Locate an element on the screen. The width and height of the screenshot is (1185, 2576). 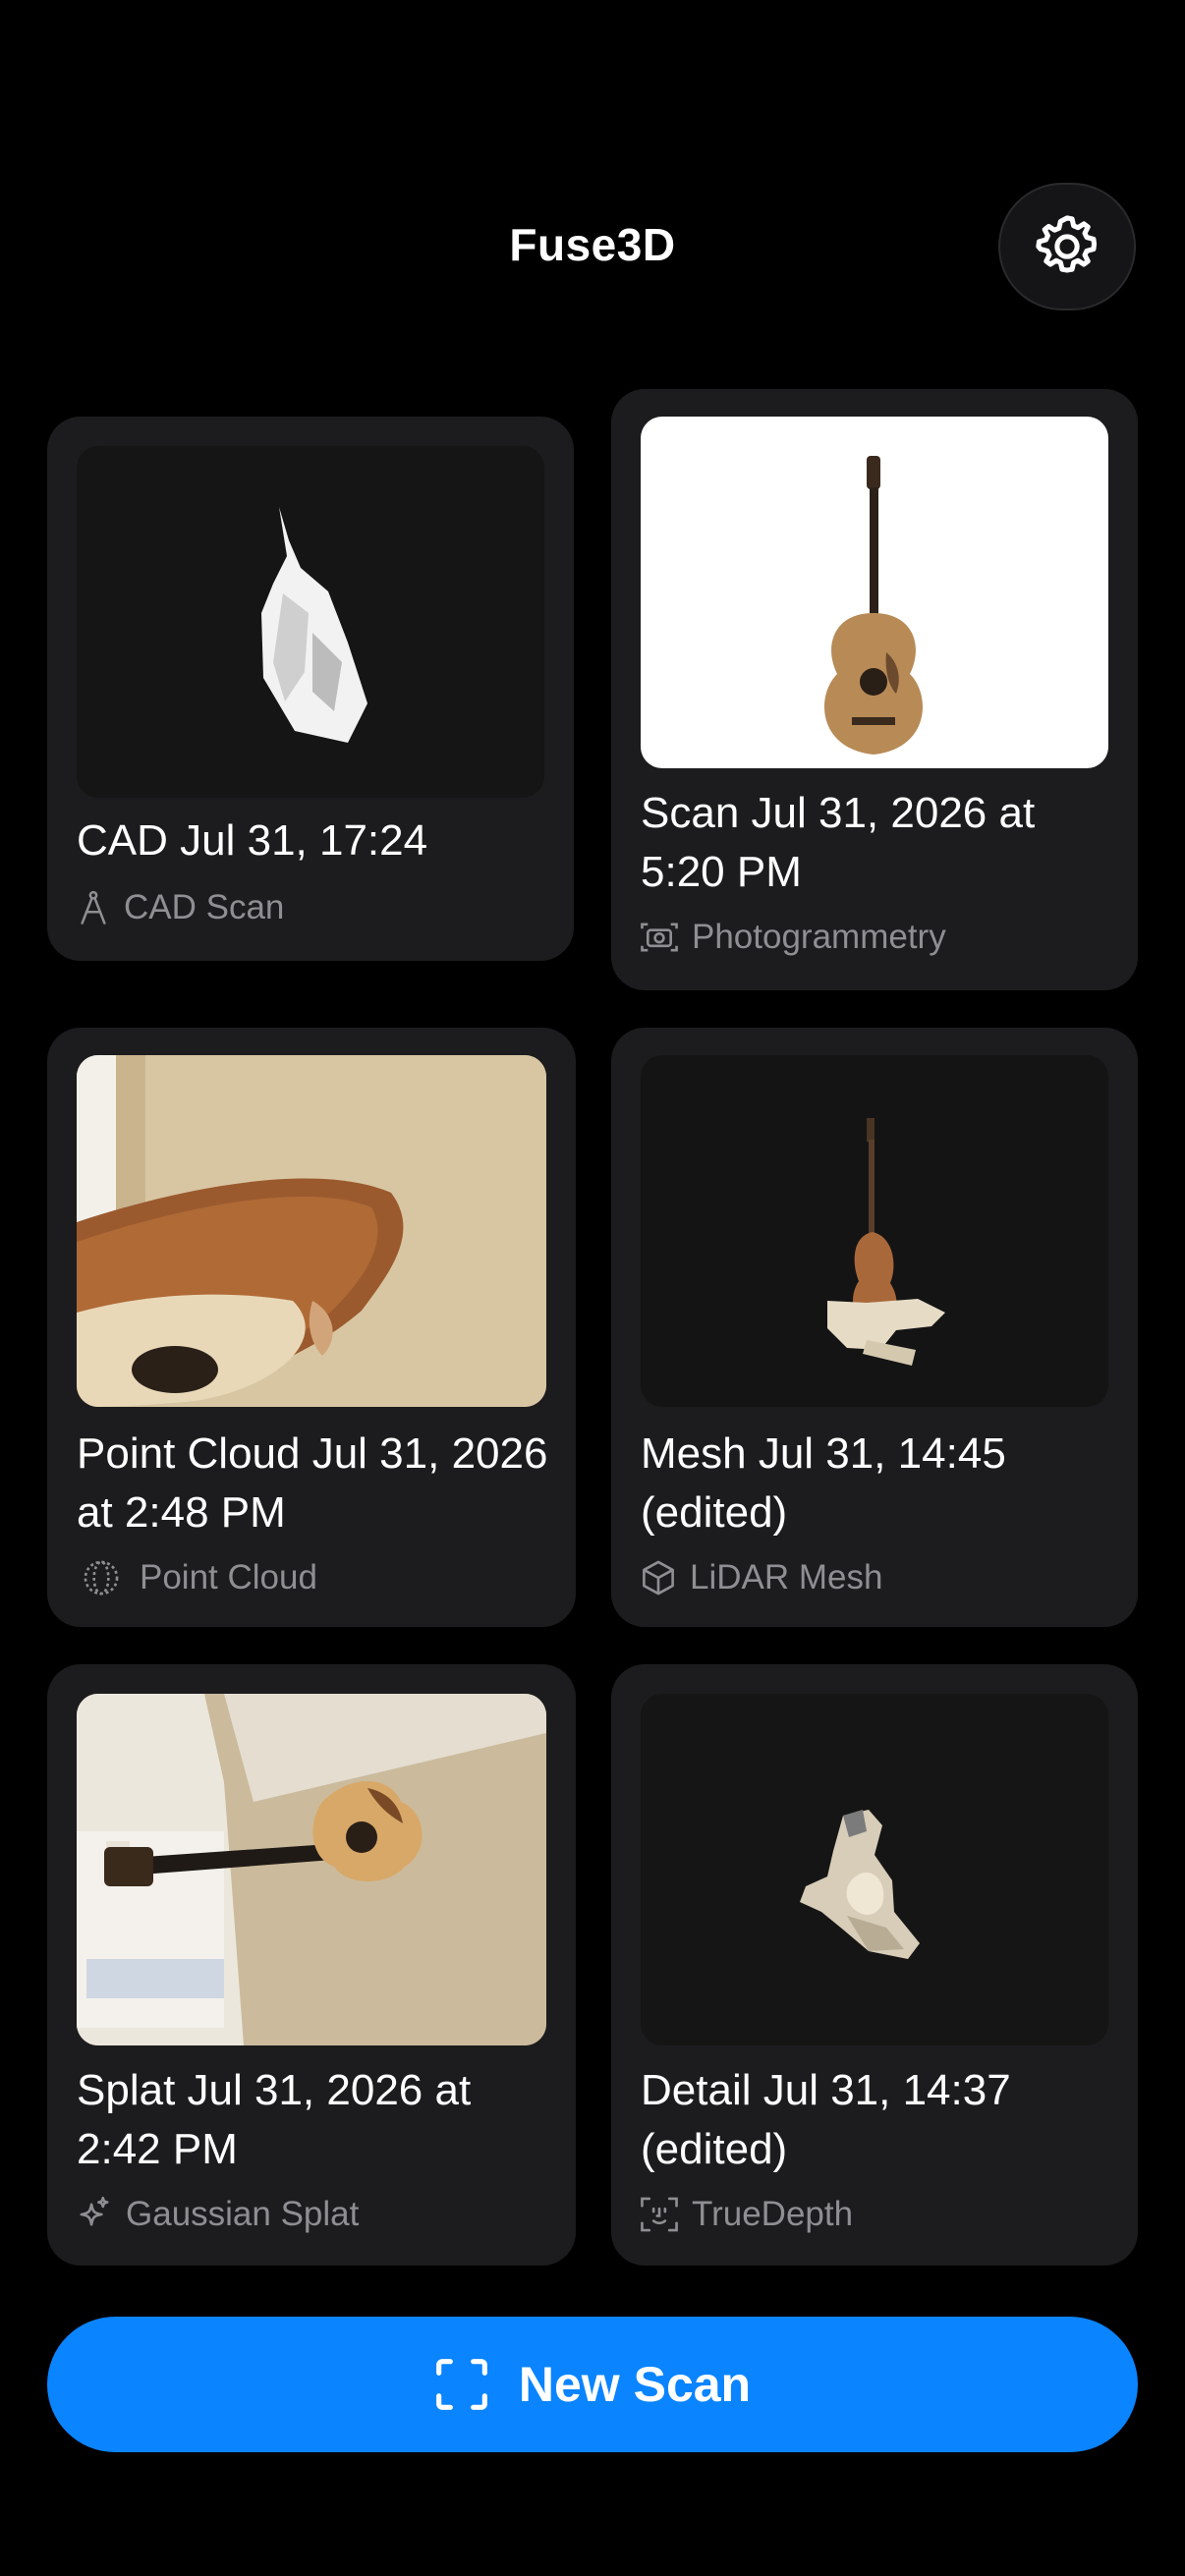
new-scan-button: New Scan is located at coordinates (592, 2384).